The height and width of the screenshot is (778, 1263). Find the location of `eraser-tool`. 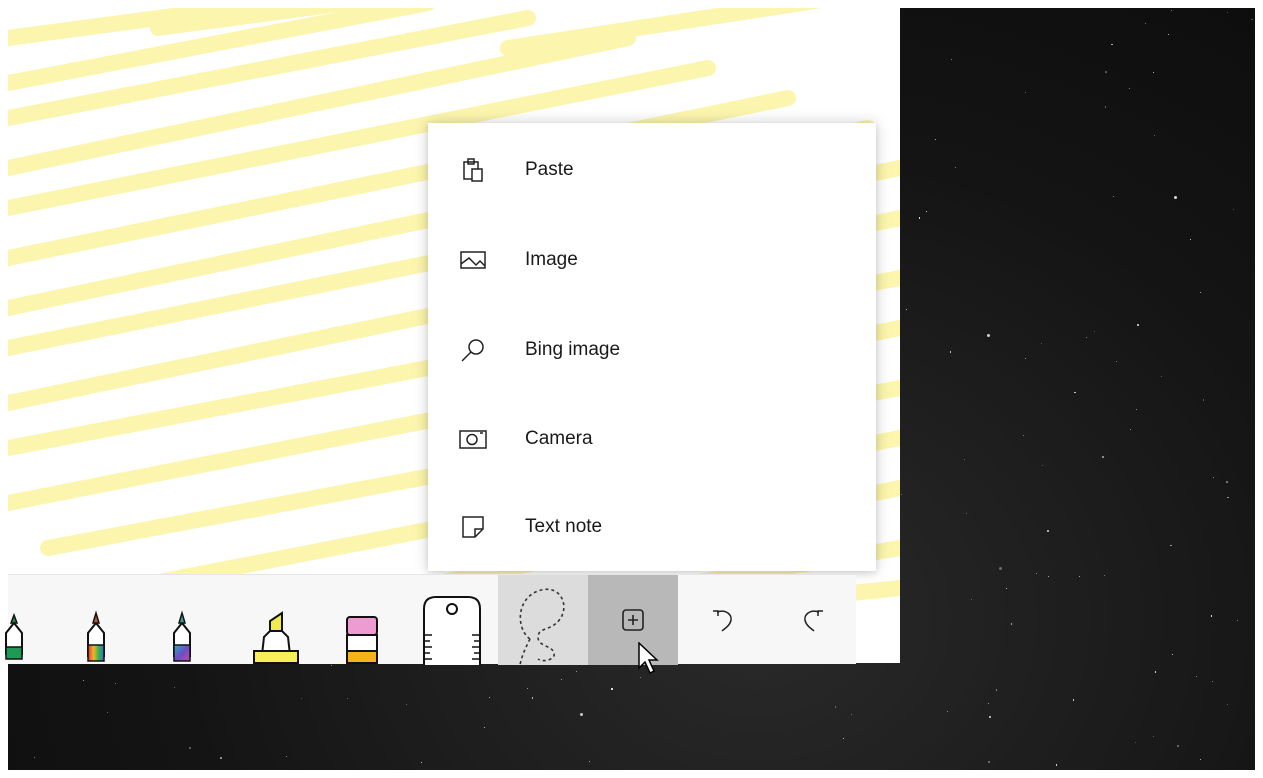

eraser-tool is located at coordinates (362, 620).